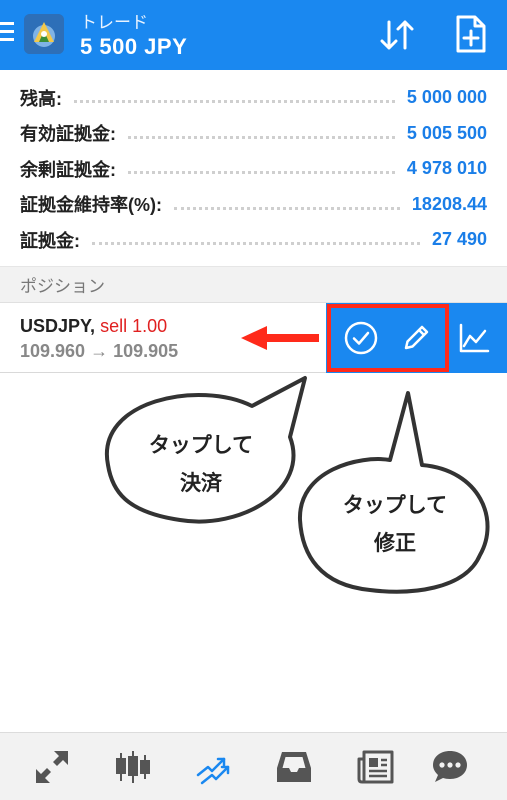 This screenshot has height=800, width=507. What do you see at coordinates (7, 33) in the screenshot?
I see `menu-icon` at bounding box center [7, 33].